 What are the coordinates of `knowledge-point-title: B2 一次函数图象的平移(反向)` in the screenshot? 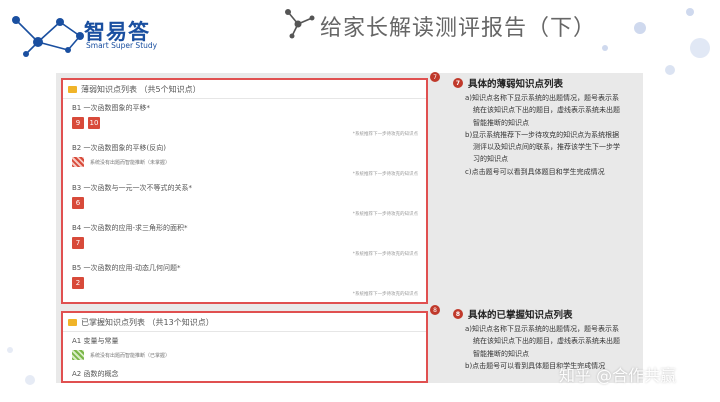 It's located at (119, 148).